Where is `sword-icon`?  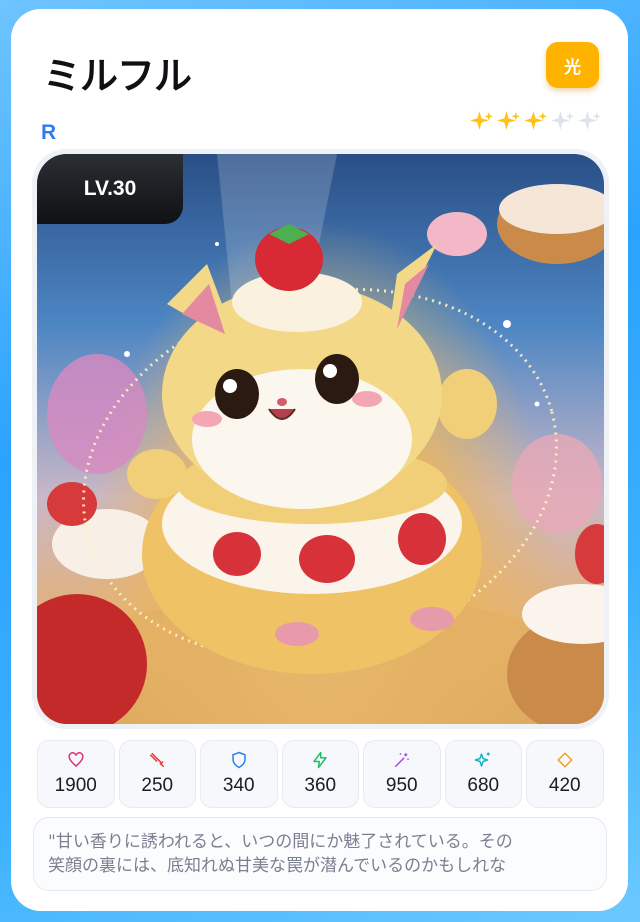 sword-icon is located at coordinates (157, 760).